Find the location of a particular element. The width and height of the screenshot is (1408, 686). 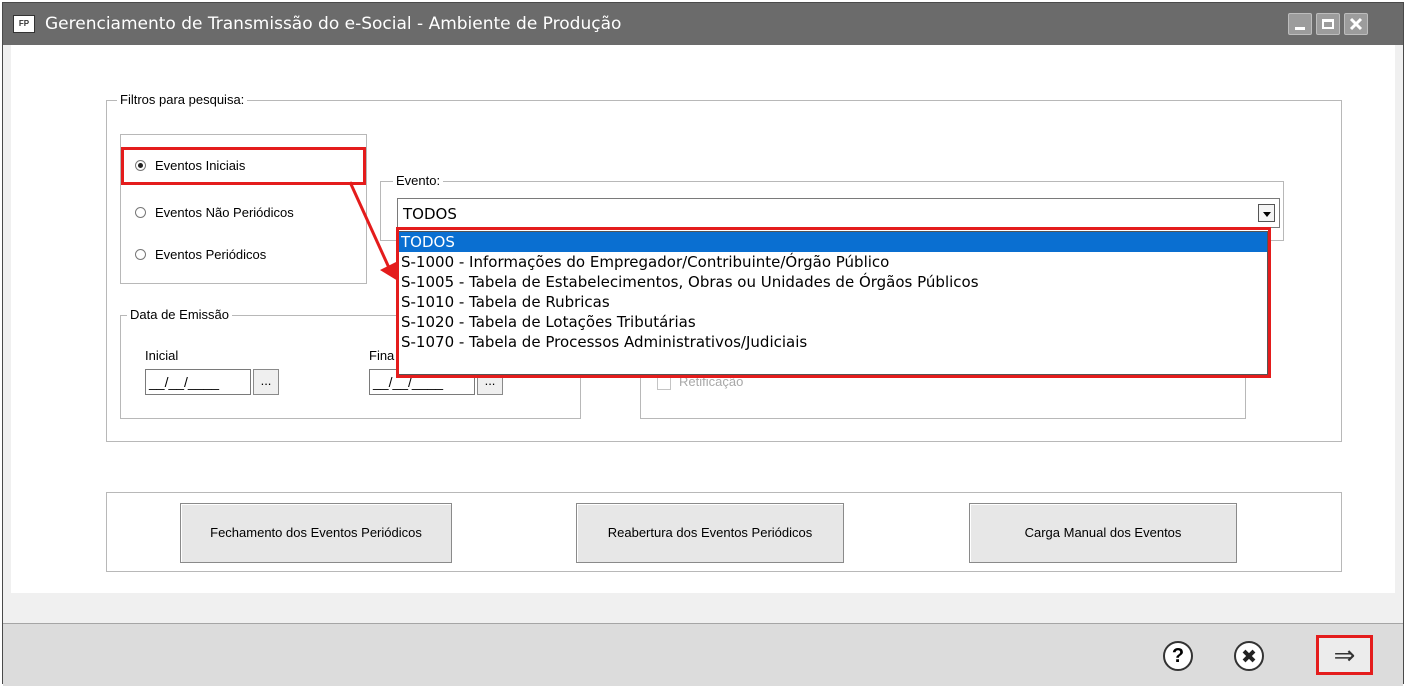

filters-legend: Filtros para pesquisa: is located at coordinates (182, 99).